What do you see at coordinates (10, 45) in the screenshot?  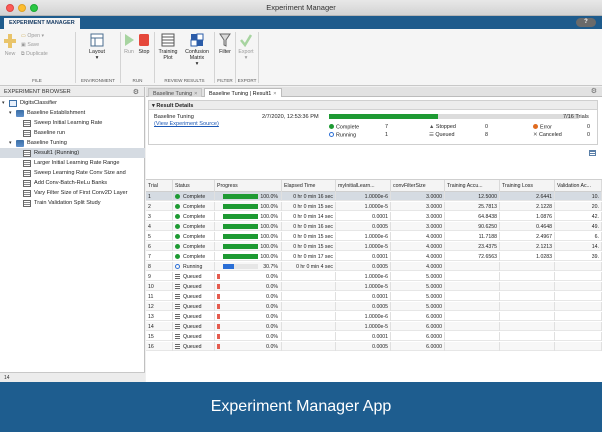 I see `new-button: New` at bounding box center [10, 45].